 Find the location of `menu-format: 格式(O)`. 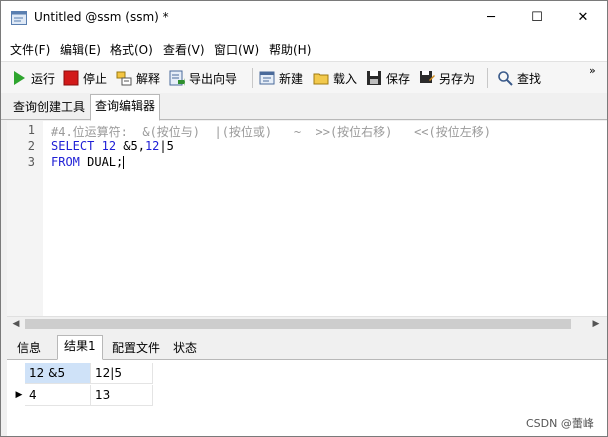

menu-format: 格式(O) is located at coordinates (131, 49).